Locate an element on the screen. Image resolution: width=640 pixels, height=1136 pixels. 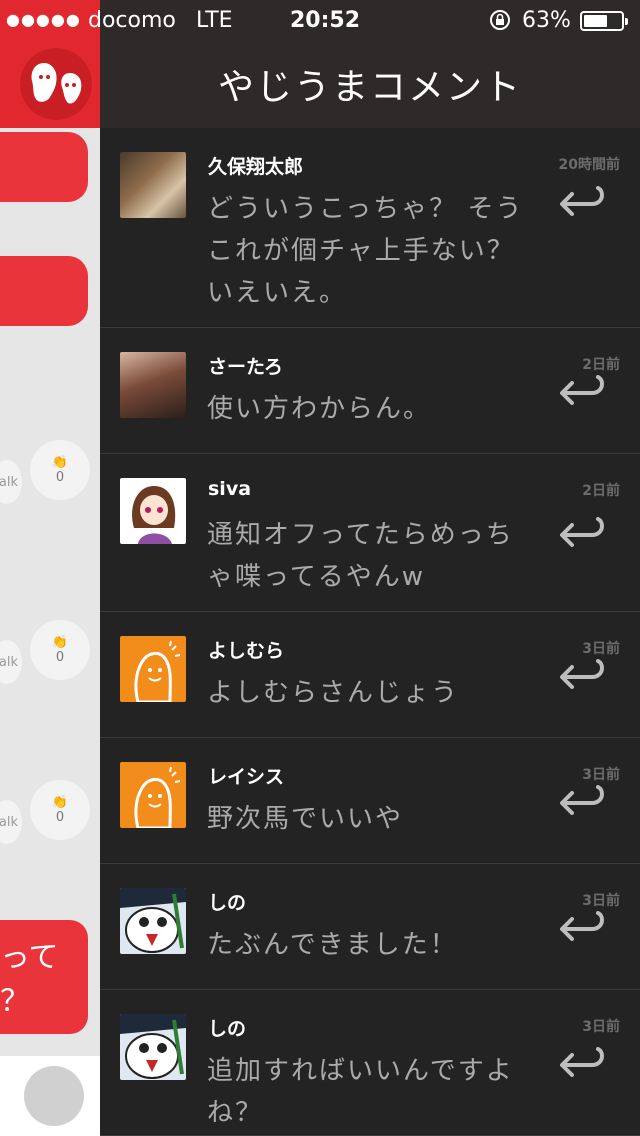
battery-percent: 63% is located at coordinates (546, 20).